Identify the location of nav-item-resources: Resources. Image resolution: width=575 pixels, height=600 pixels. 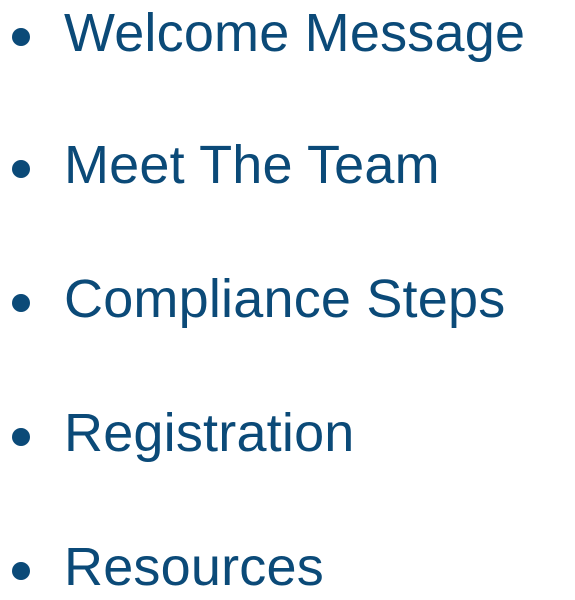
(287, 567).